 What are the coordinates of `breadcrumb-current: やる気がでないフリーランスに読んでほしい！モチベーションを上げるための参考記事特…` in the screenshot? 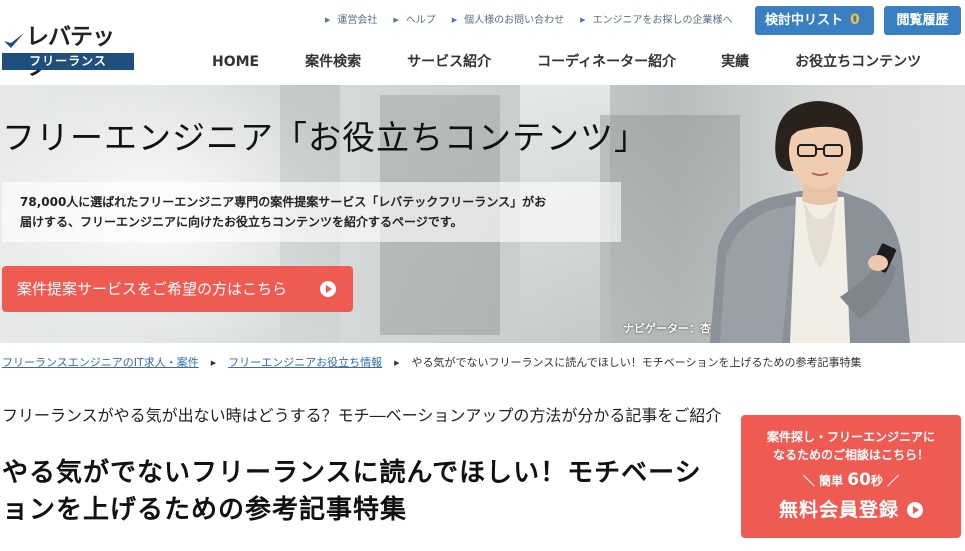 It's located at (636, 362).